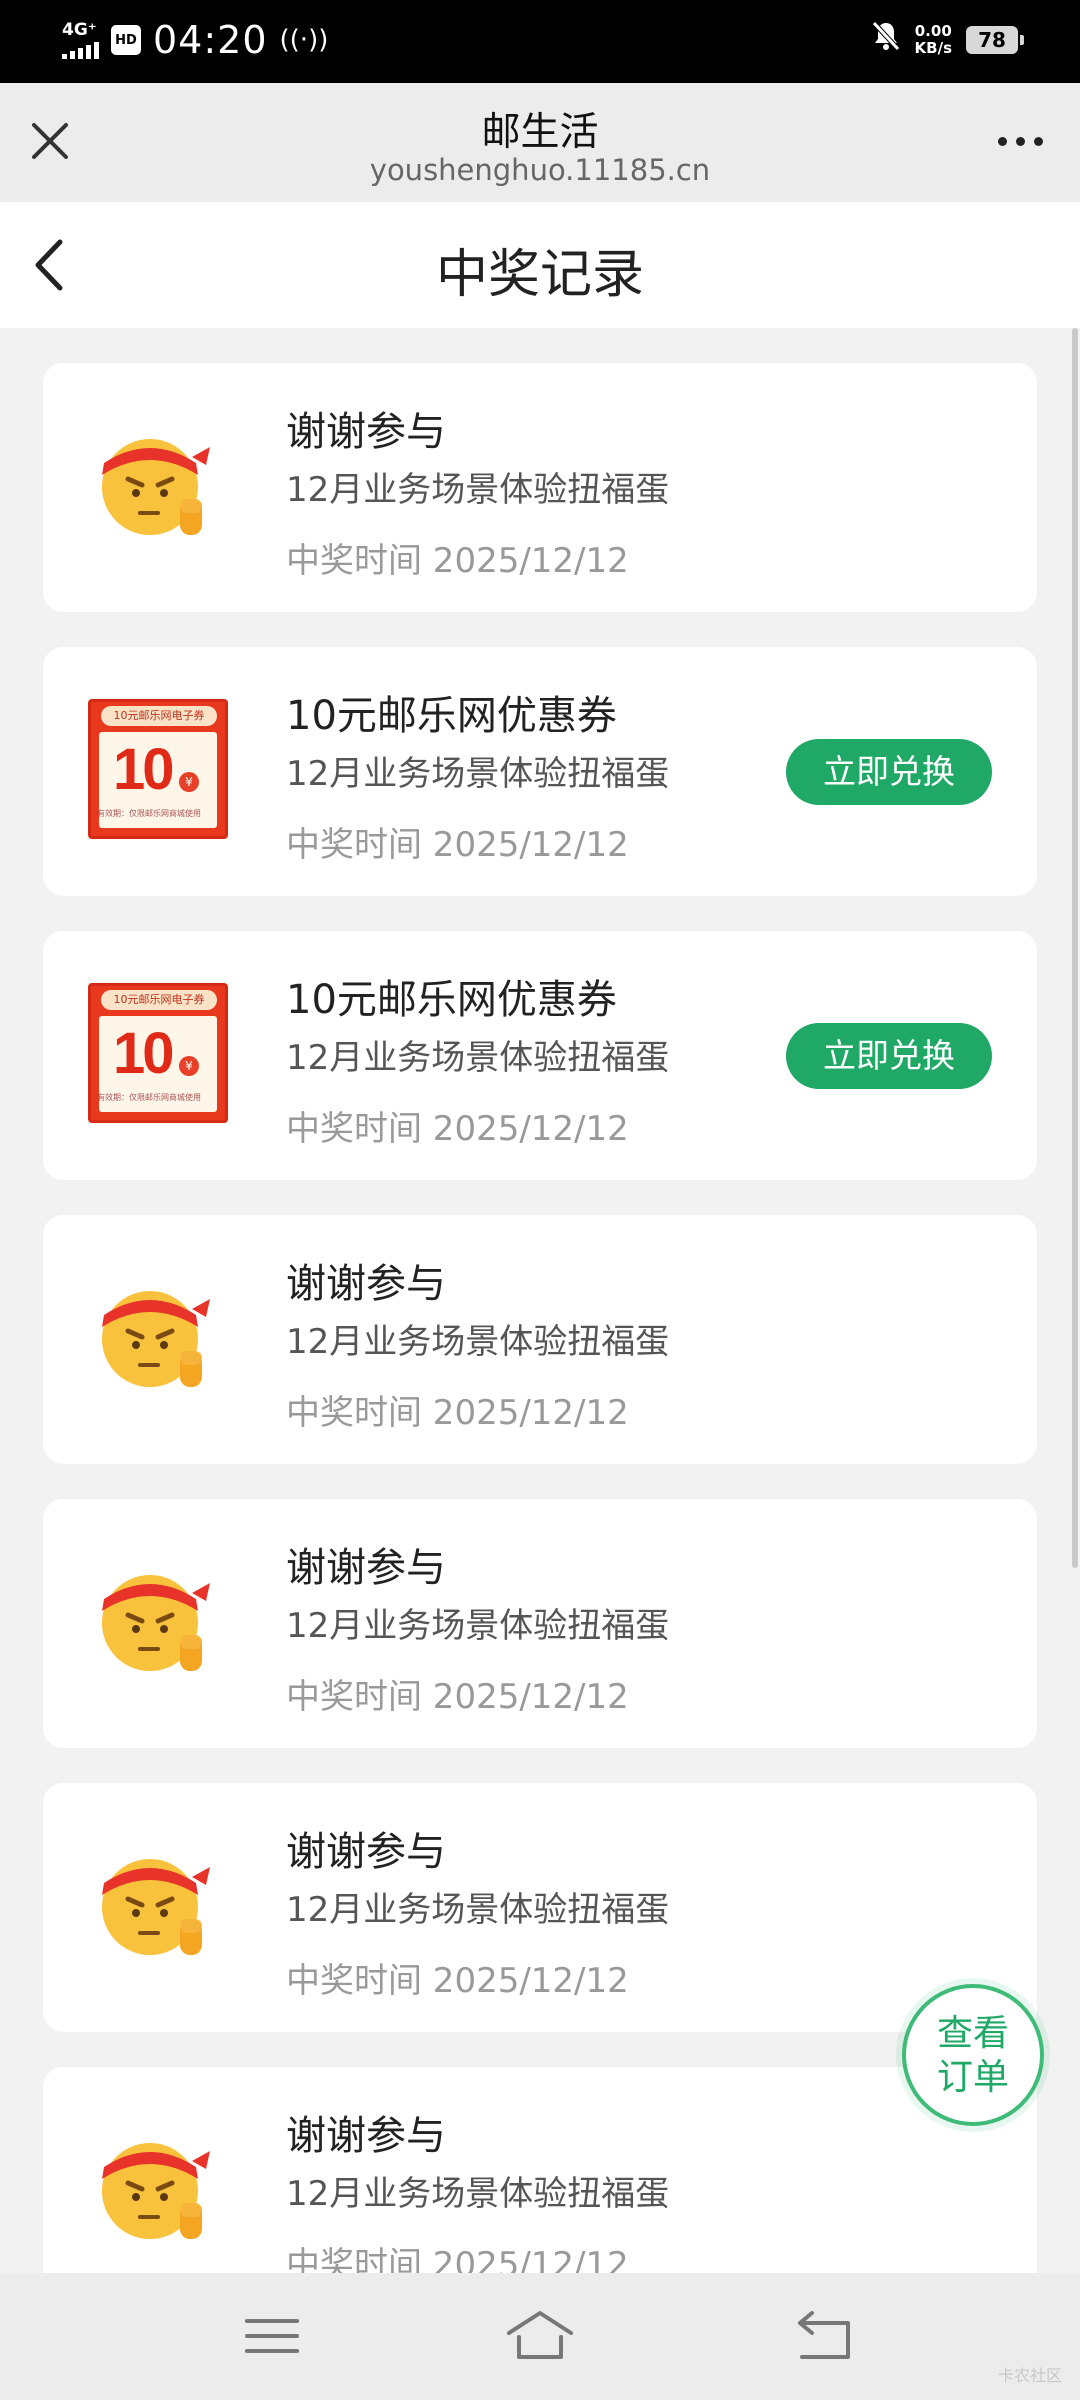 The image size is (1080, 2400). Describe the element at coordinates (304, 40) in the screenshot. I see `nfc-icon: ((·))` at that location.